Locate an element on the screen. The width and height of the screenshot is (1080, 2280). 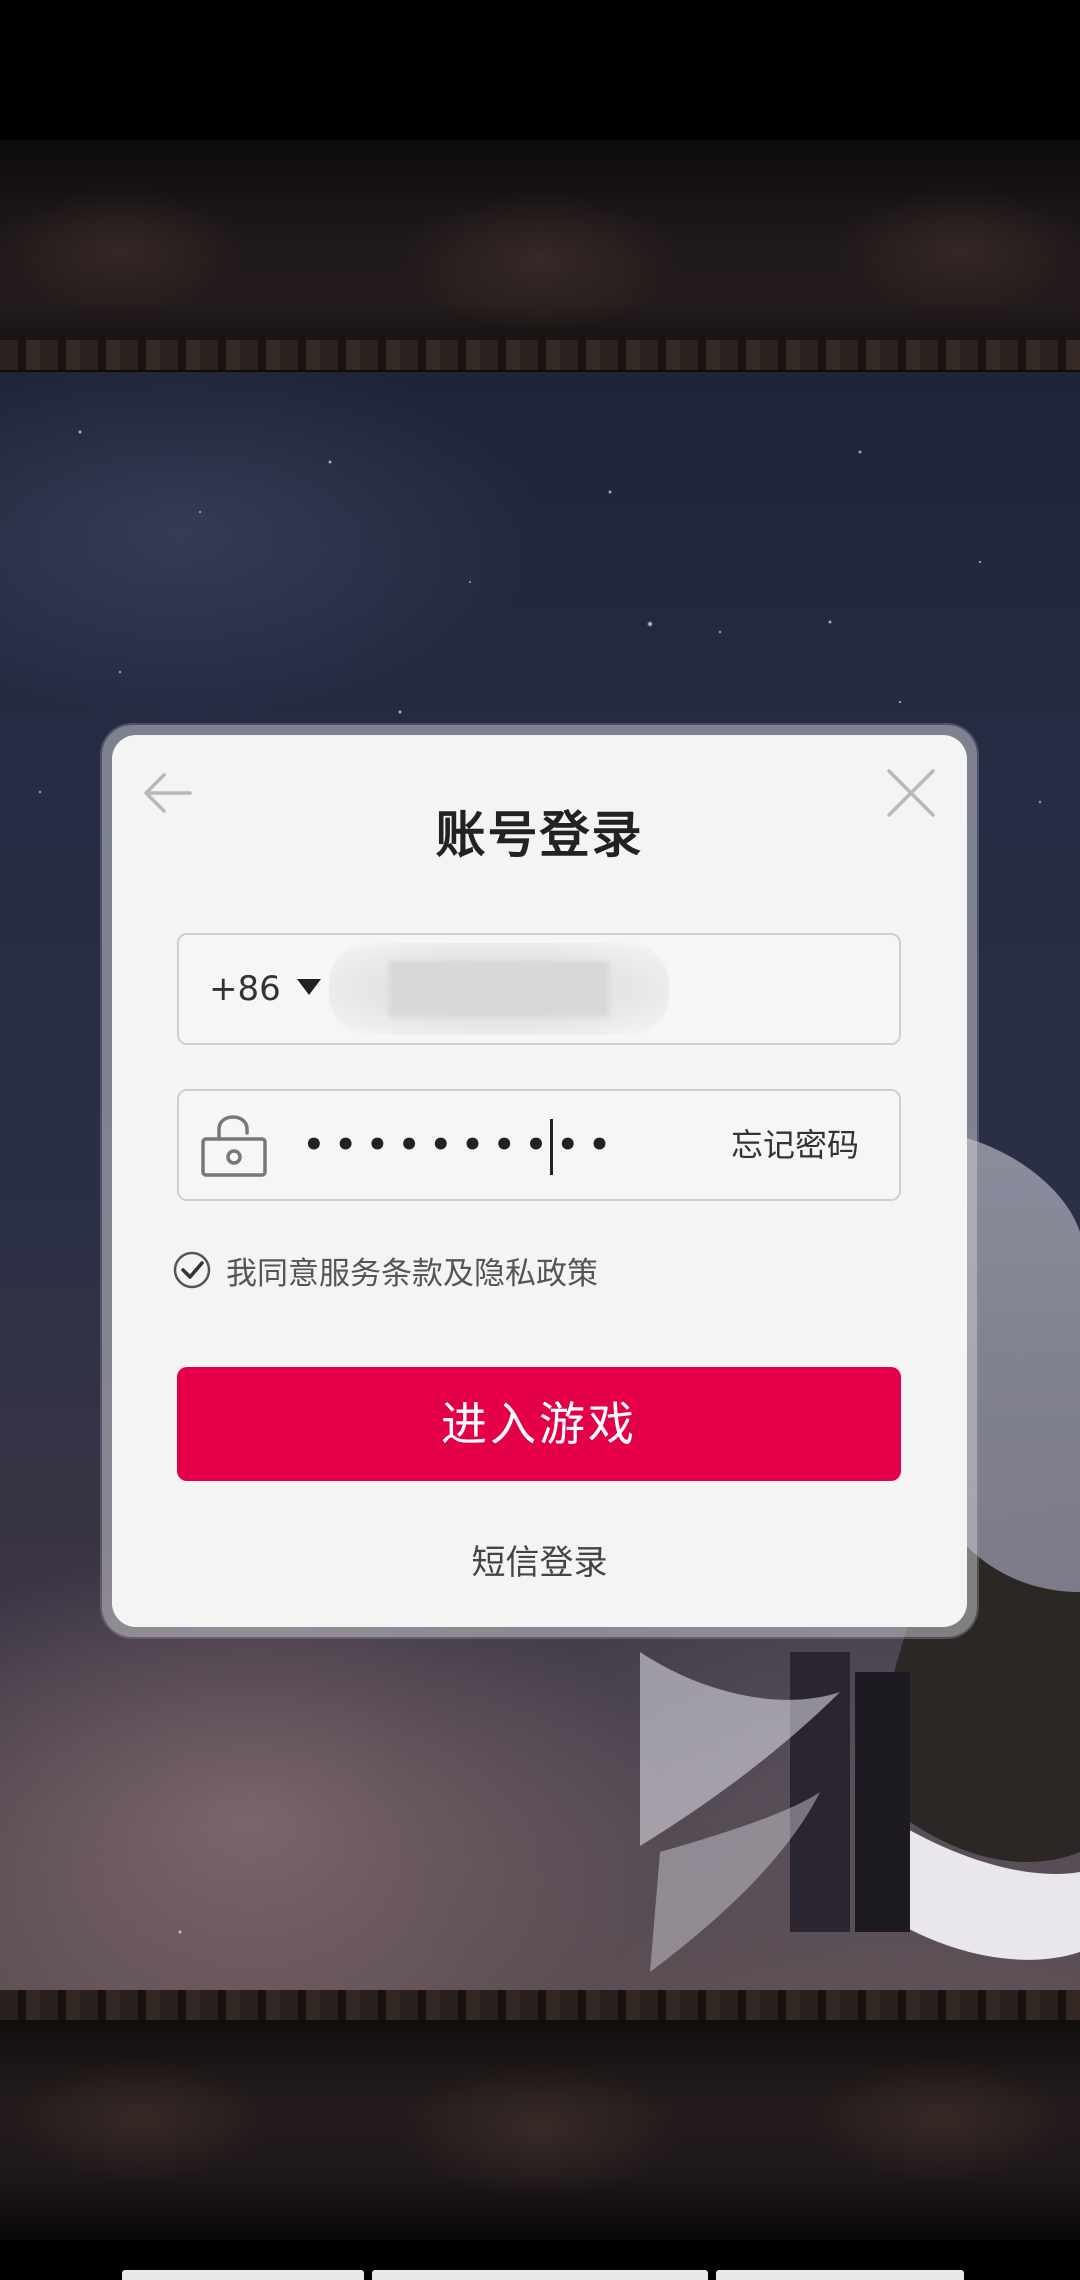
dialog-title: 账号登录 is located at coordinates (539, 835).